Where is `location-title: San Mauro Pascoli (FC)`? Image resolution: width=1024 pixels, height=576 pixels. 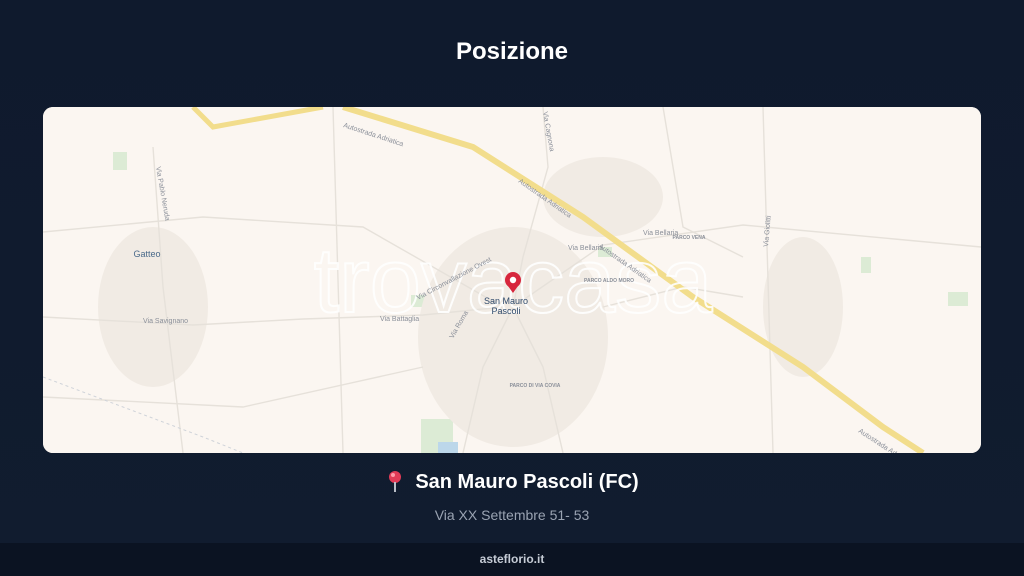
location-title: San Mauro Pascoli (FC) is located at coordinates (512, 482).